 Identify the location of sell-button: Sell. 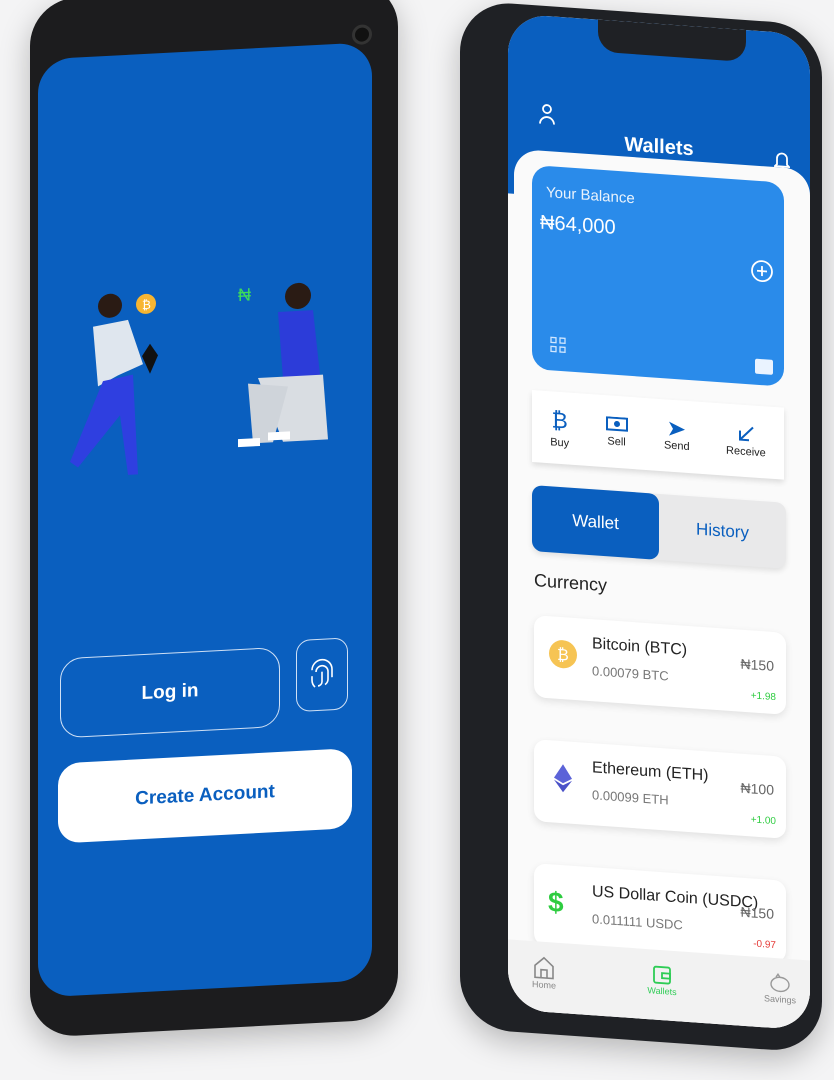
(616, 432).